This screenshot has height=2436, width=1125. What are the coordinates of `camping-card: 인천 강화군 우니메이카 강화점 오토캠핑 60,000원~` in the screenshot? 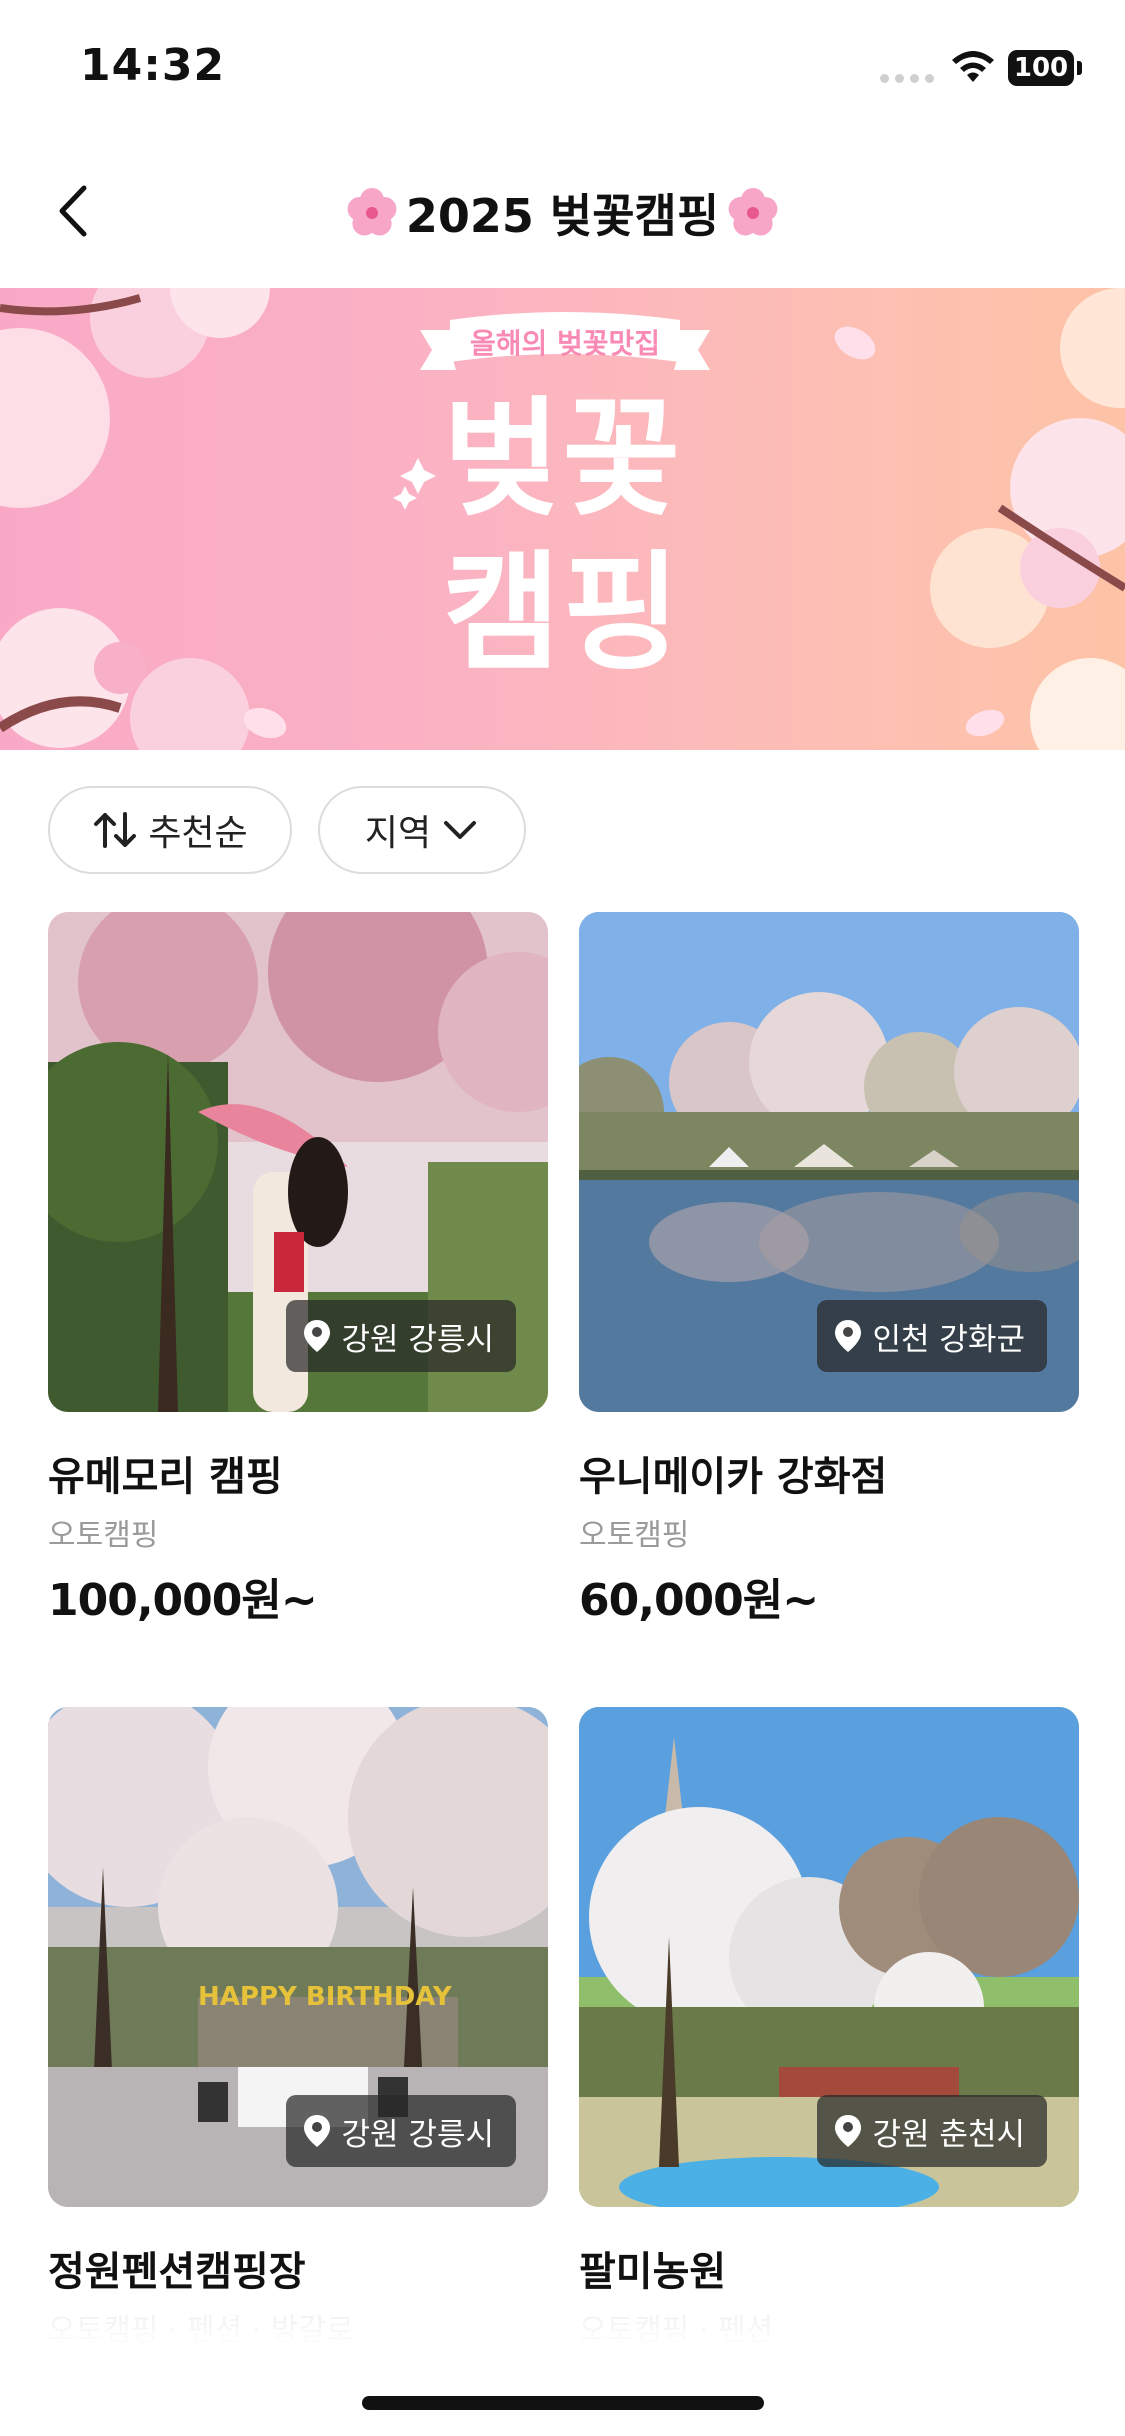 It's located at (829, 1272).